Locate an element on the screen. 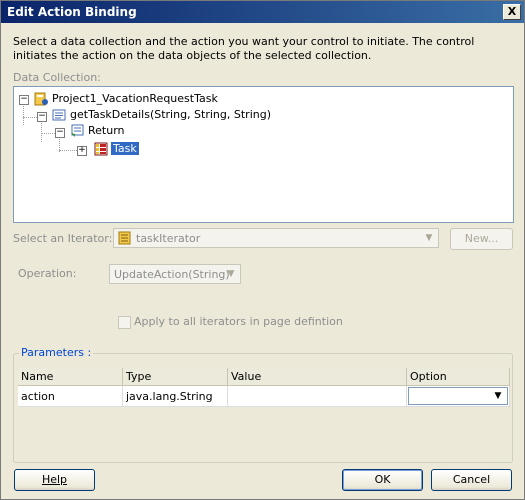 The width and height of the screenshot is (525, 500). data-control-icon is located at coordinates (41, 99).